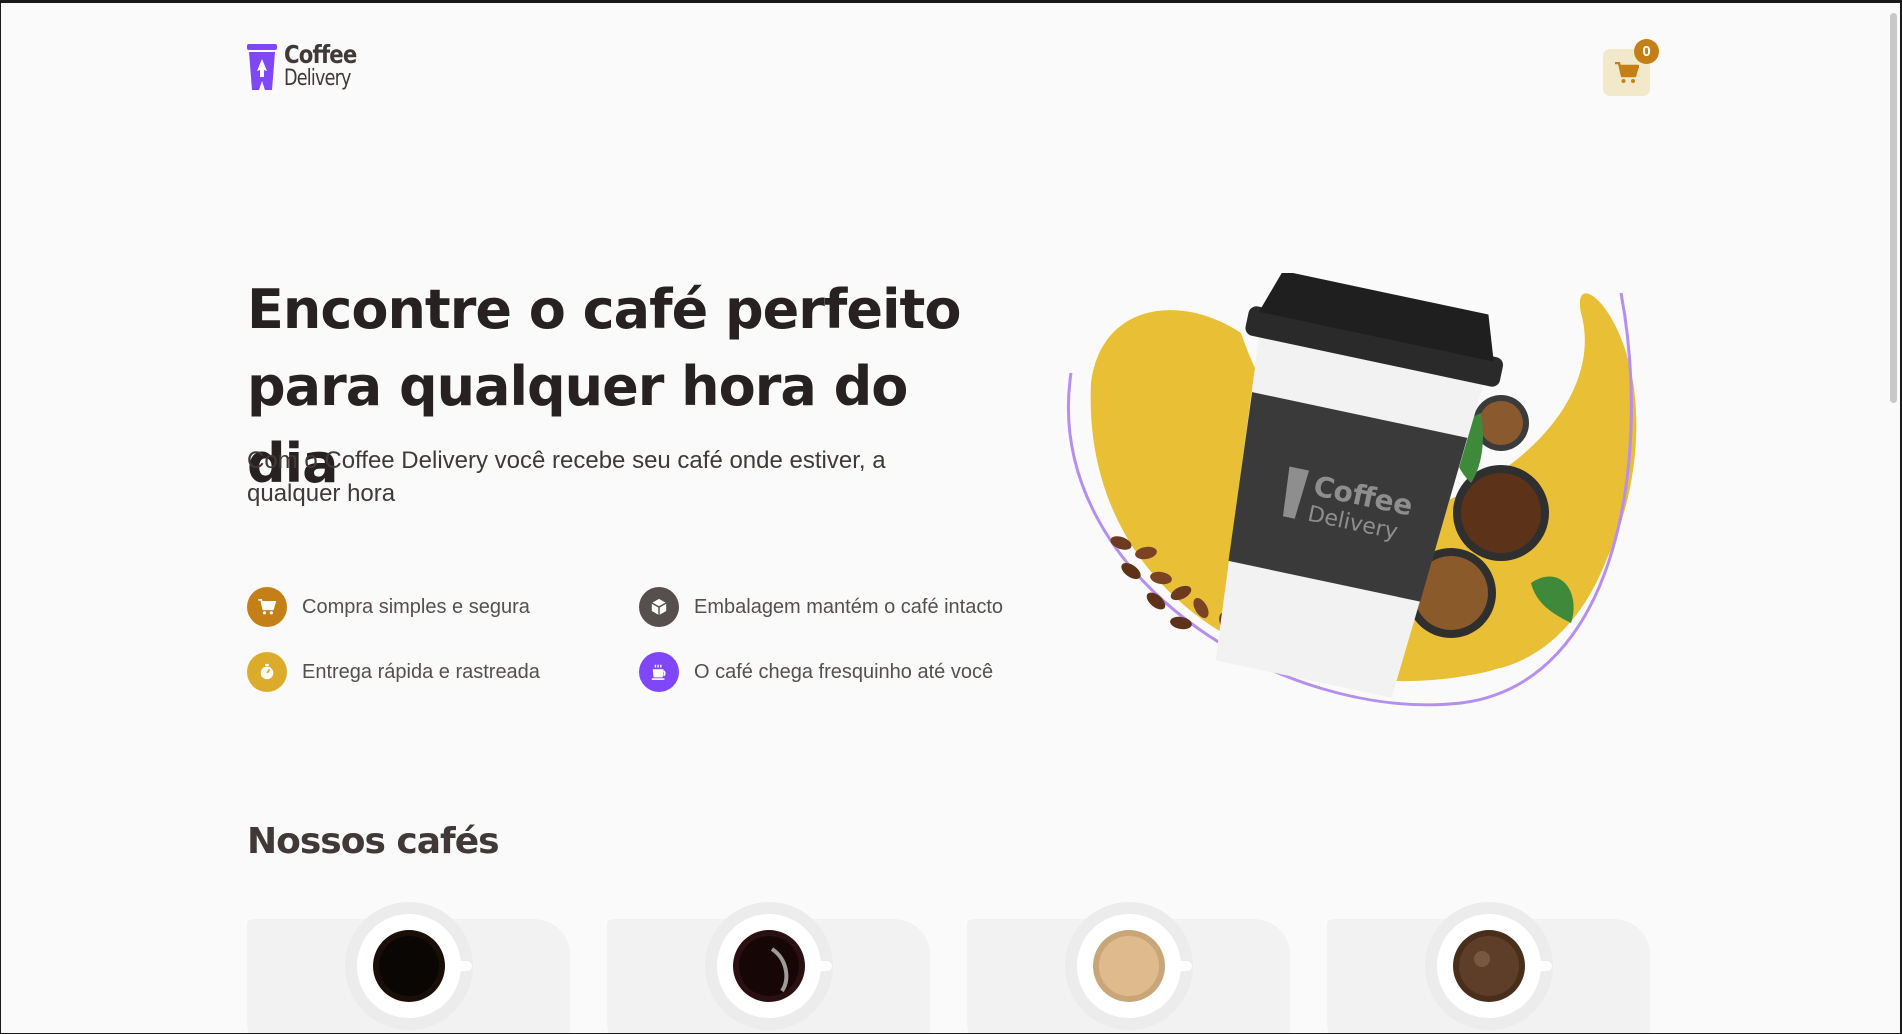  I want to click on timer-icon, so click(267, 672).